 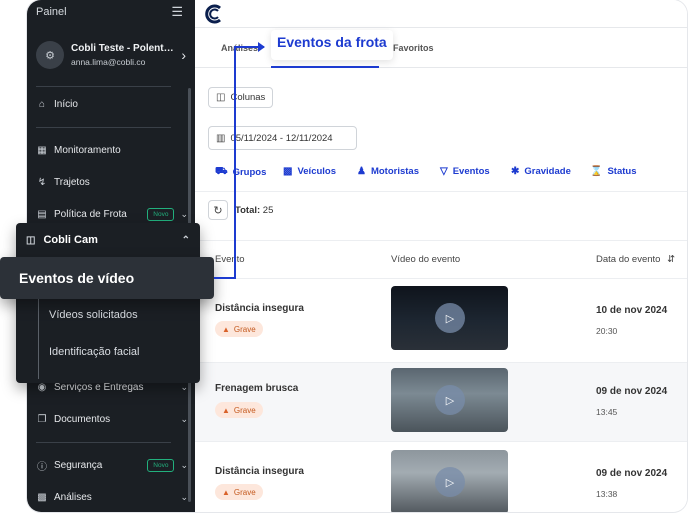 What do you see at coordinates (230, 259) in the screenshot?
I see `column-header-evento: Evento` at bounding box center [230, 259].